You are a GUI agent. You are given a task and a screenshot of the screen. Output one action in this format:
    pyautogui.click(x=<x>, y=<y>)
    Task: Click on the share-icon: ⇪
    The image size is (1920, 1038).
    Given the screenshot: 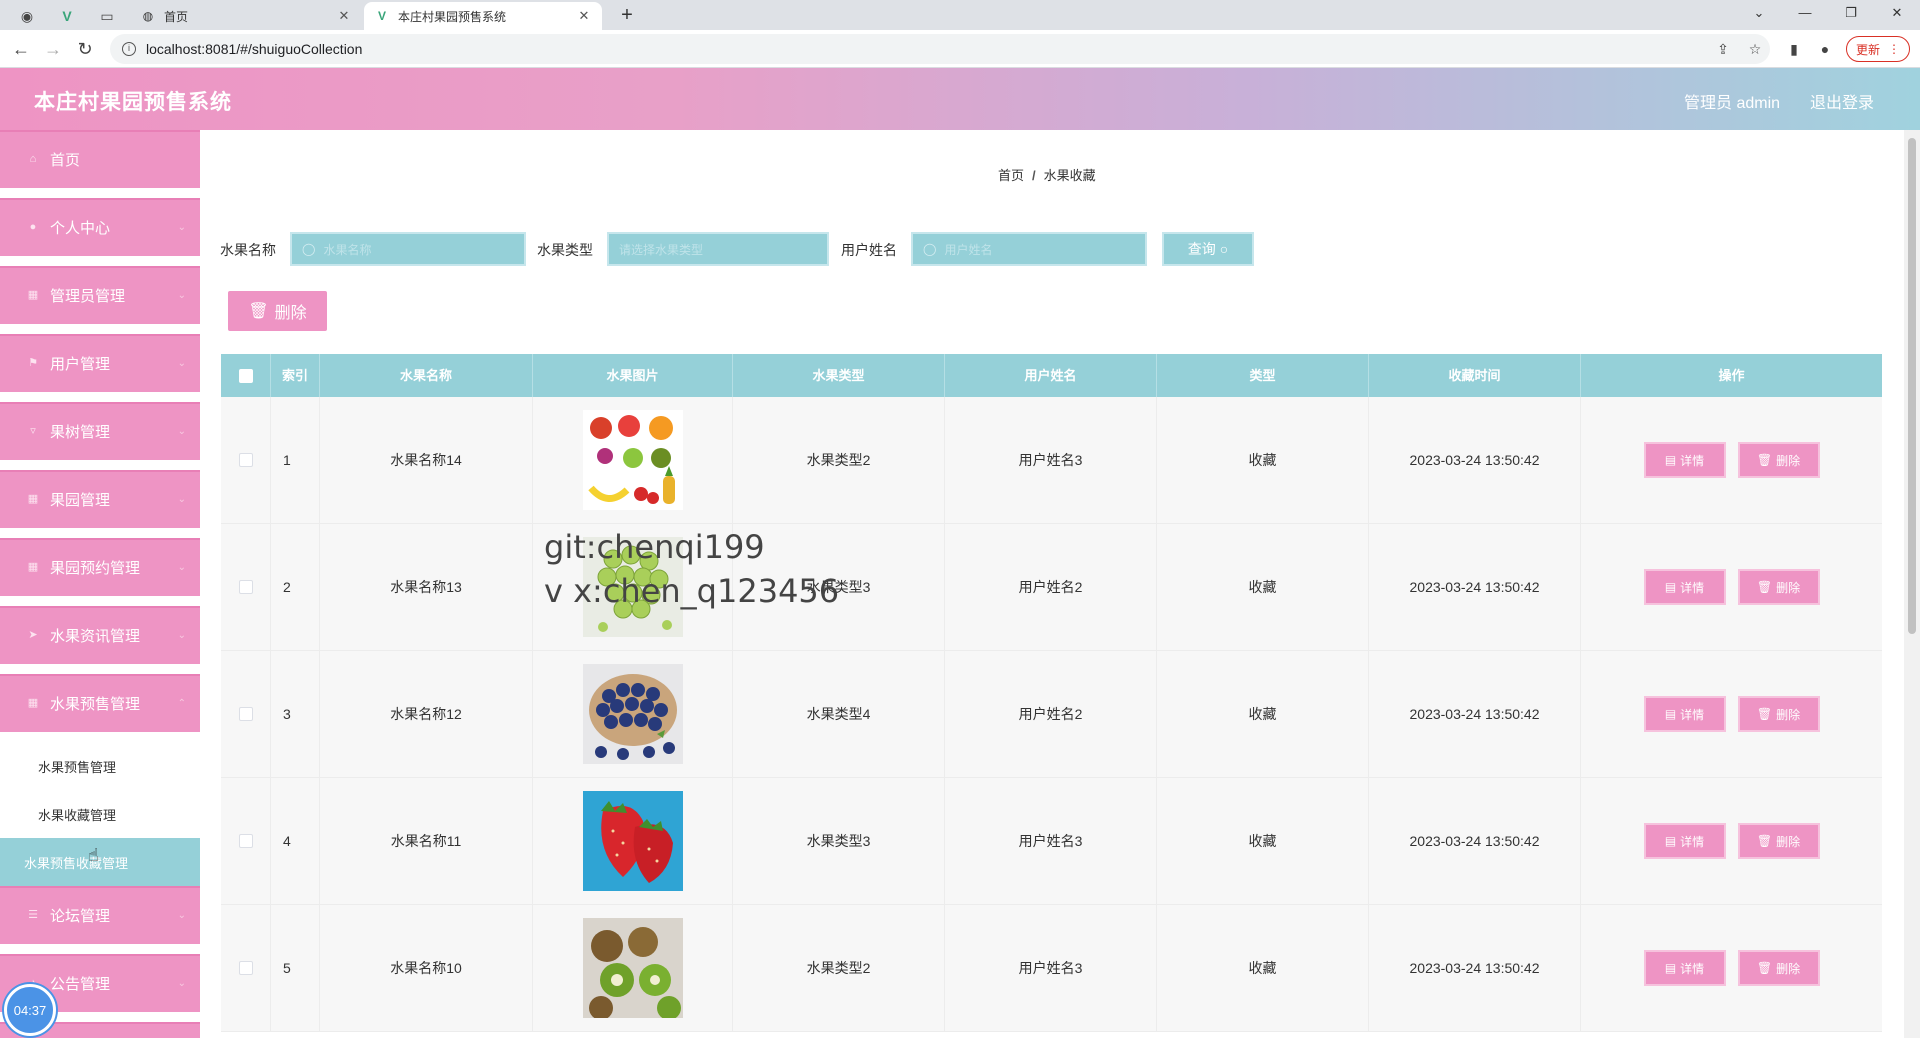 What is the action you would take?
    pyautogui.click(x=1723, y=49)
    